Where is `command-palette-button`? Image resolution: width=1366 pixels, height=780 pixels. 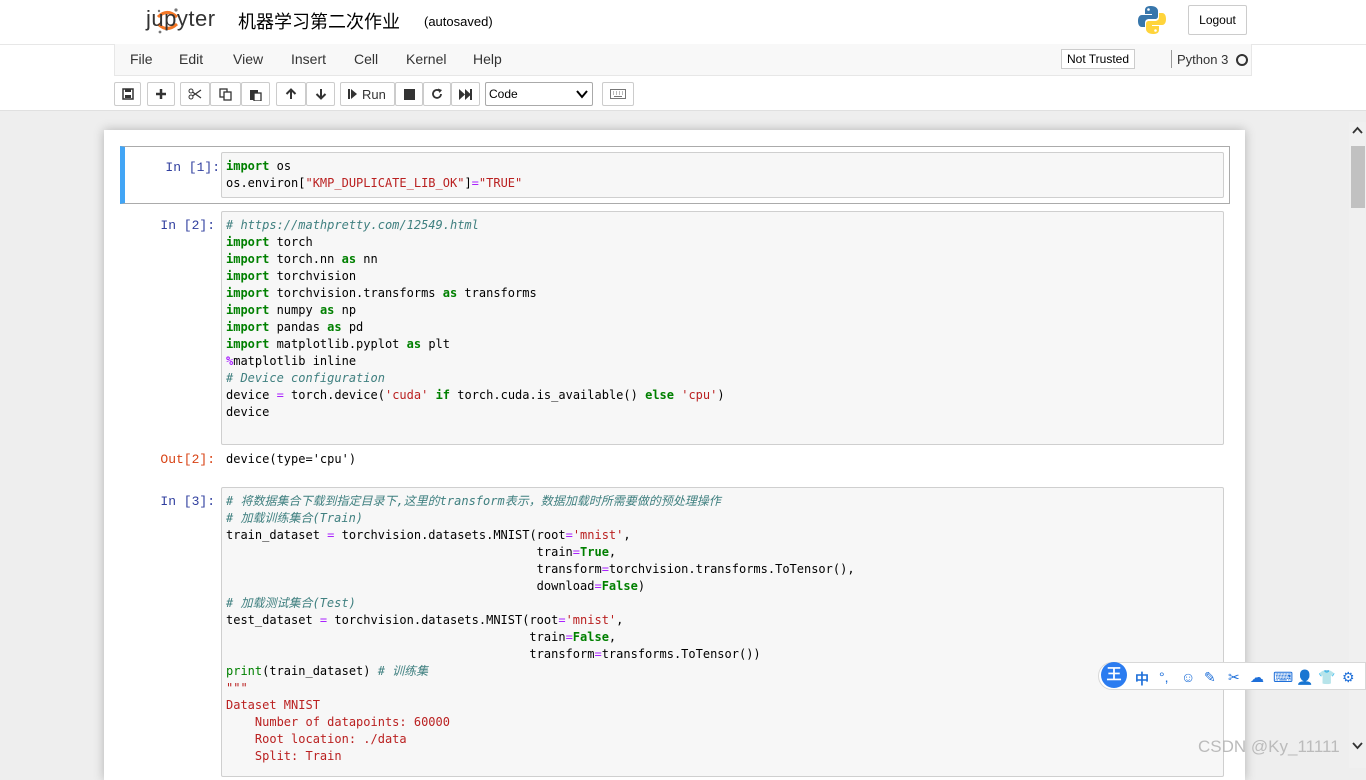
command-palette-button is located at coordinates (618, 94).